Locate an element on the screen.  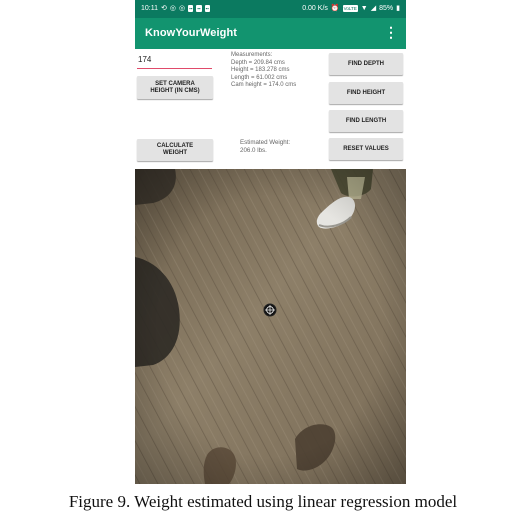
volte-icon: VoLTE is located at coordinates (350, 8).